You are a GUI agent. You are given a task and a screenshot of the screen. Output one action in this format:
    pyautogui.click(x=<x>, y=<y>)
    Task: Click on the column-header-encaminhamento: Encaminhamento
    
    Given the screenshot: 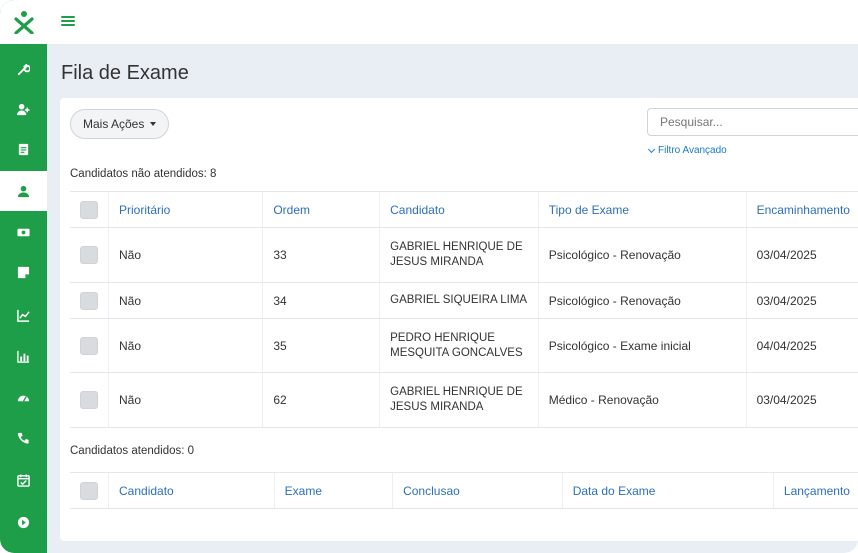 What is the action you would take?
    pyautogui.click(x=801, y=209)
    